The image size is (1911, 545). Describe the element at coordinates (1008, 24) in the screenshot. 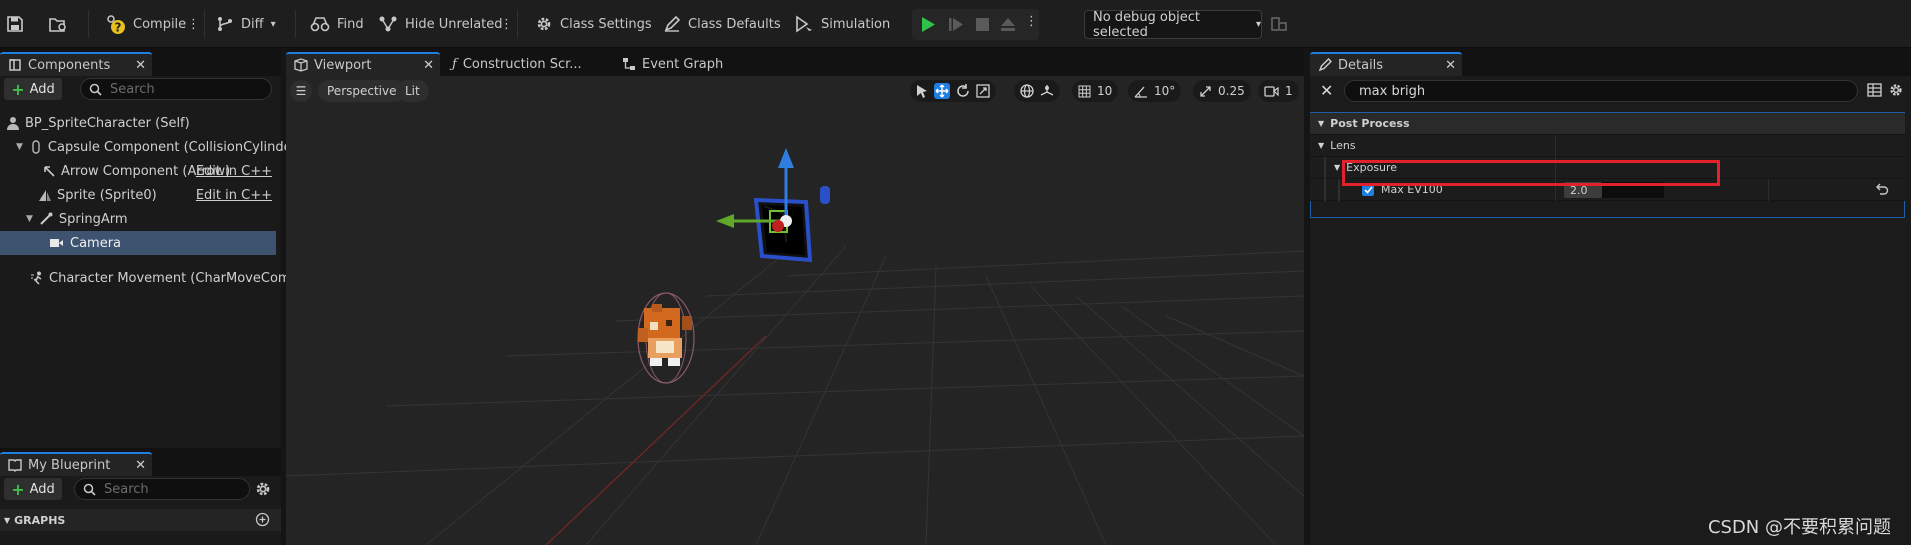

I see `eject-icon` at that location.